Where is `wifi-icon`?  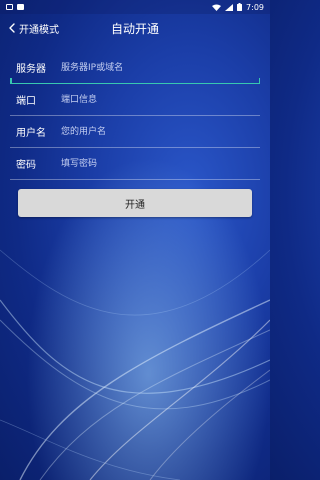 wifi-icon is located at coordinates (217, 7).